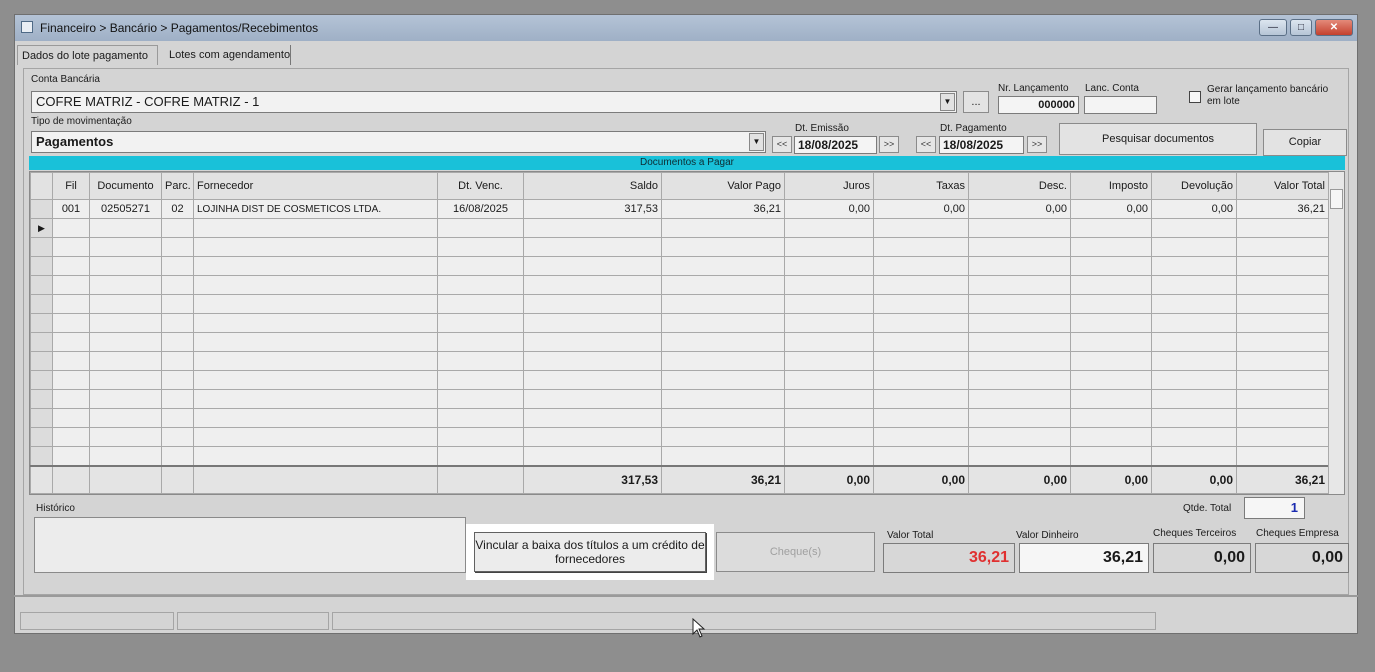 The width and height of the screenshot is (1375, 672). Describe the element at coordinates (65, 79) in the screenshot. I see `conta-label: Conta Bancária` at that location.